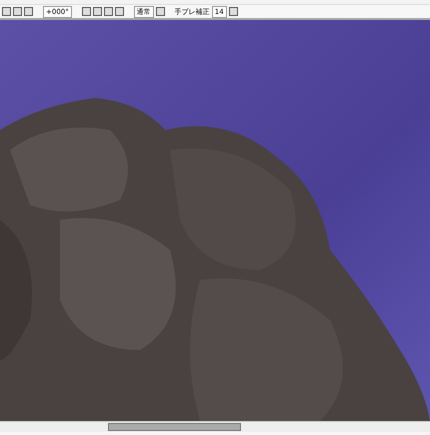  I want to click on scrollbar-thumb, so click(174, 427).